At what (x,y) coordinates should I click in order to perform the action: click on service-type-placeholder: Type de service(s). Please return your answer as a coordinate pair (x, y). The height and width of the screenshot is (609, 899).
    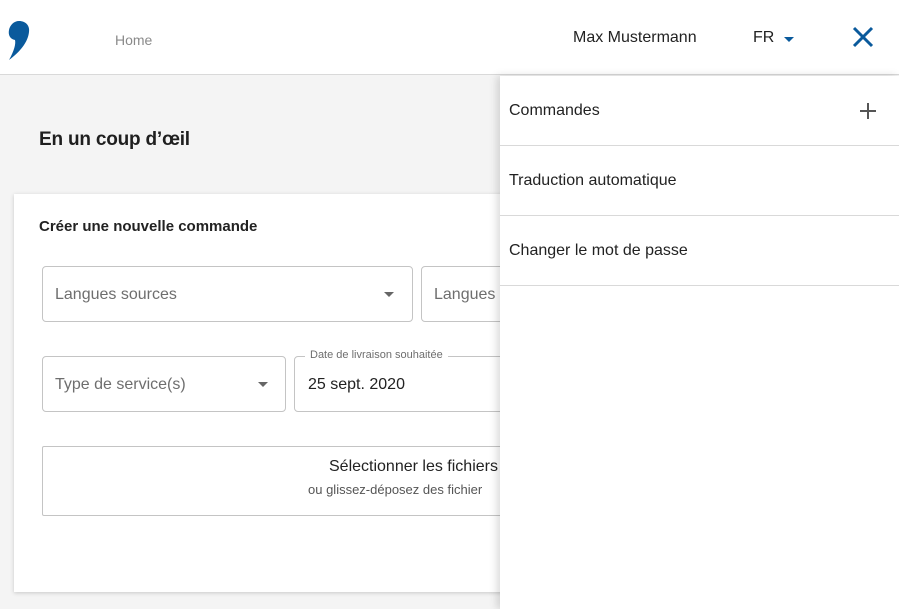
    Looking at the image, I should click on (120, 384).